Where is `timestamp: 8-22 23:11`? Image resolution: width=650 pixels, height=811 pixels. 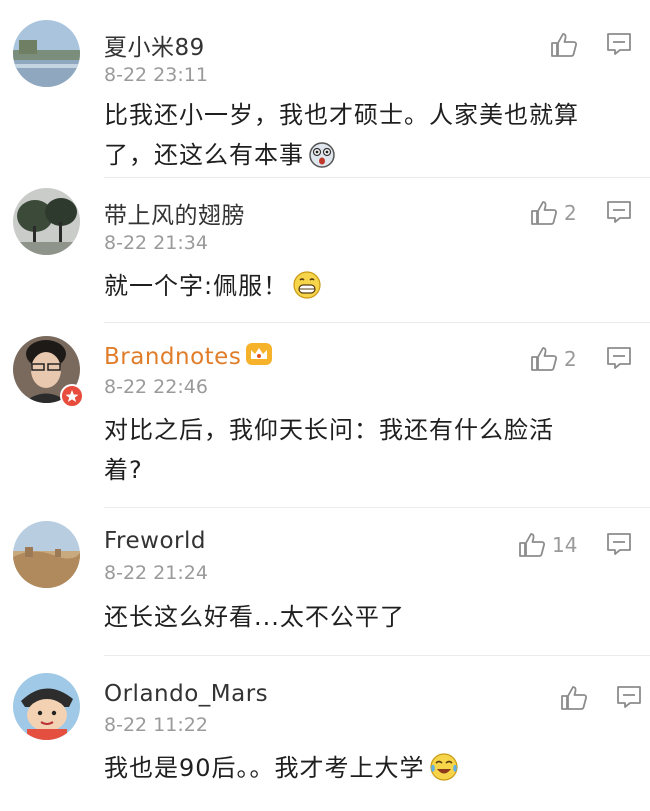 timestamp: 8-22 23:11 is located at coordinates (156, 75).